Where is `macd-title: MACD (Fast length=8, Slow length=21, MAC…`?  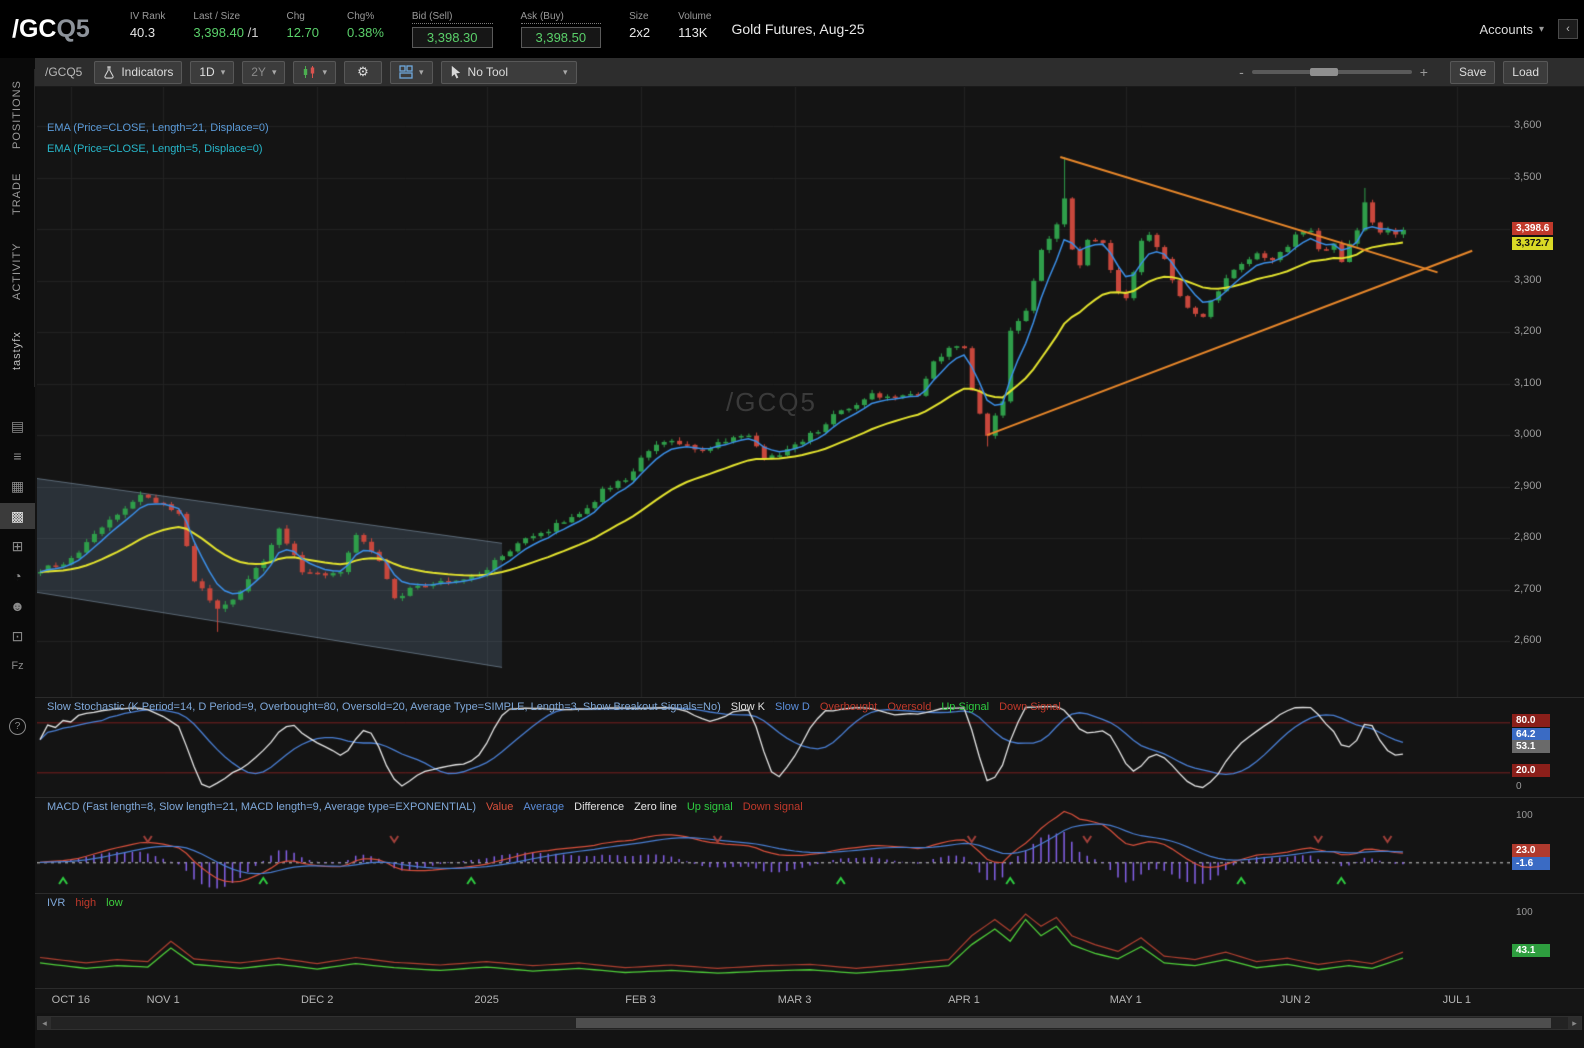 macd-title: MACD (Fast length=8, Slow length=21, MAC… is located at coordinates (425, 807).